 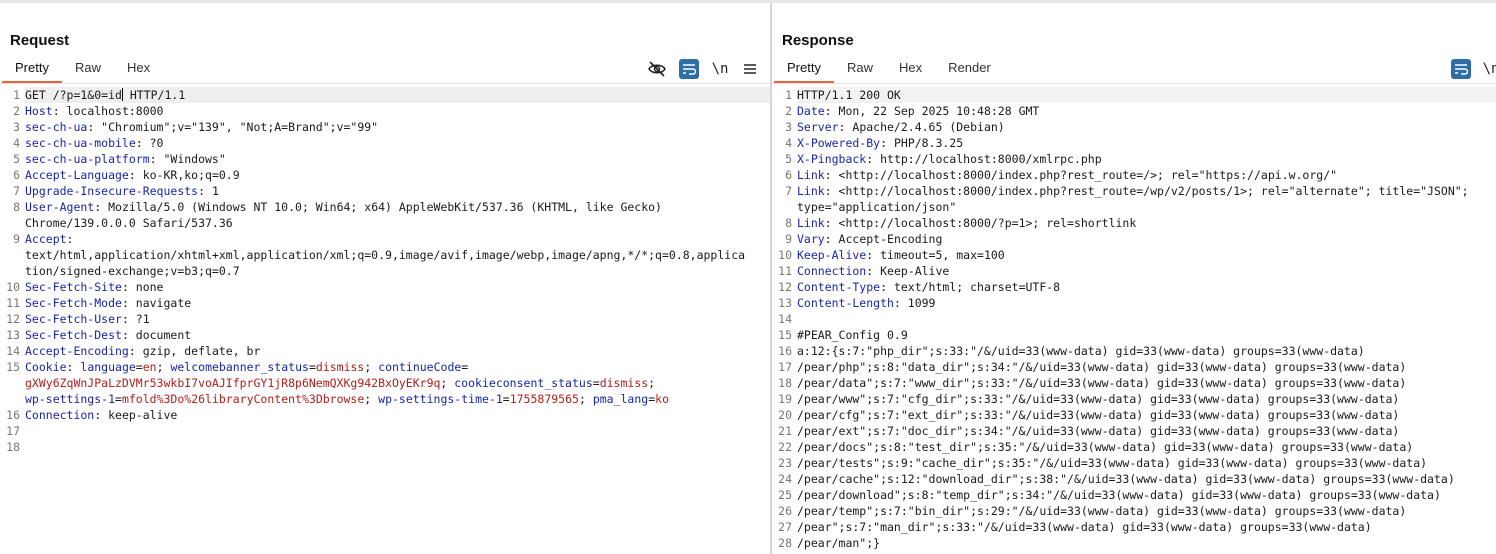 I want to click on response-tabs: Pretty Raw Hex Render, so click(x=889, y=70).